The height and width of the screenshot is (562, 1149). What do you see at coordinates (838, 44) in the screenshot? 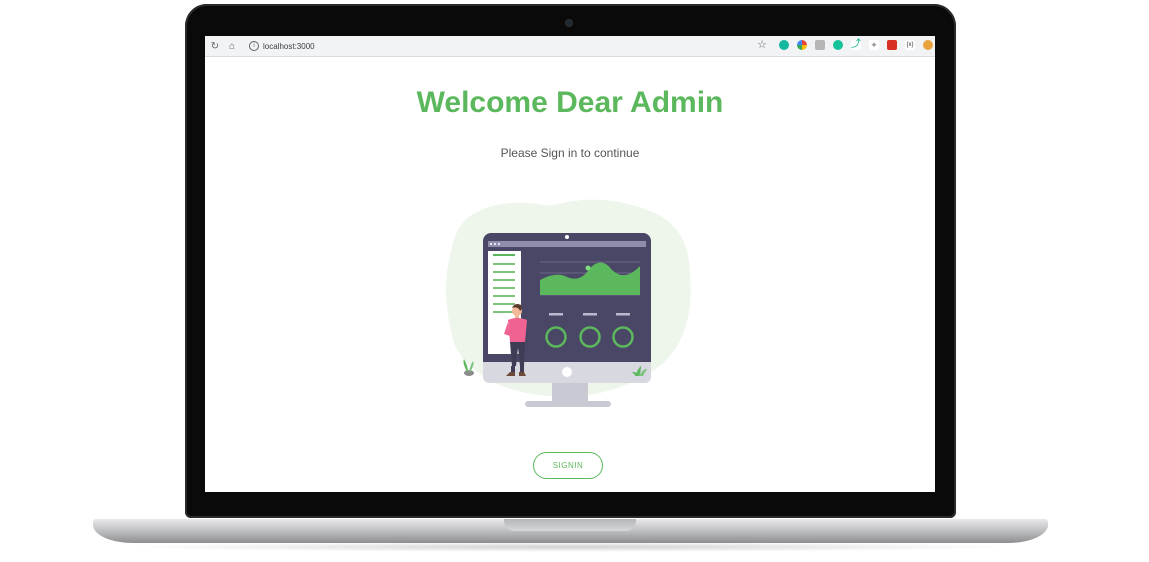
I see `extension-grammarly-icon` at bounding box center [838, 44].